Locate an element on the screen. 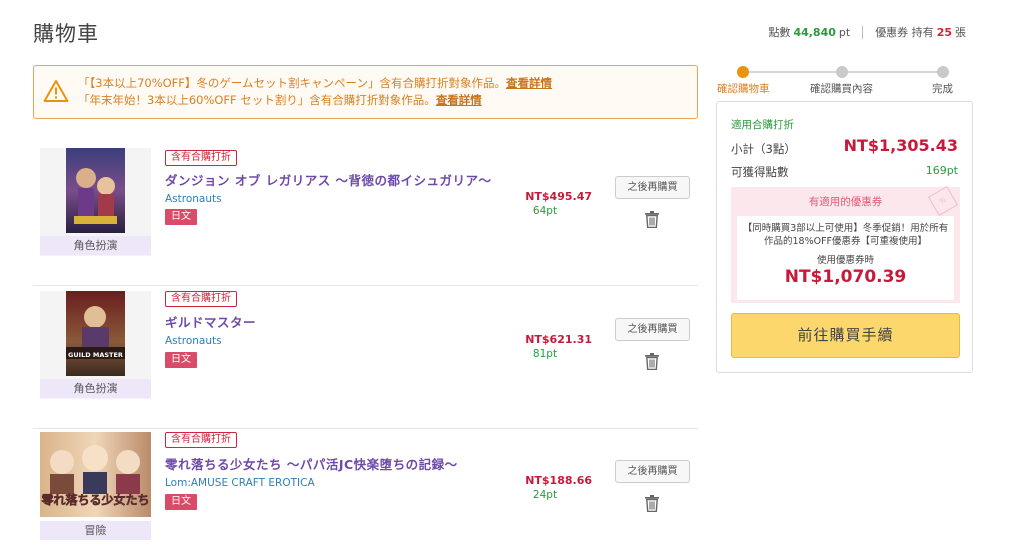 The height and width of the screenshot is (555, 1024). header-stats: 點數 44,840 pt 優惠券 持有 25 張 is located at coordinates (867, 32).